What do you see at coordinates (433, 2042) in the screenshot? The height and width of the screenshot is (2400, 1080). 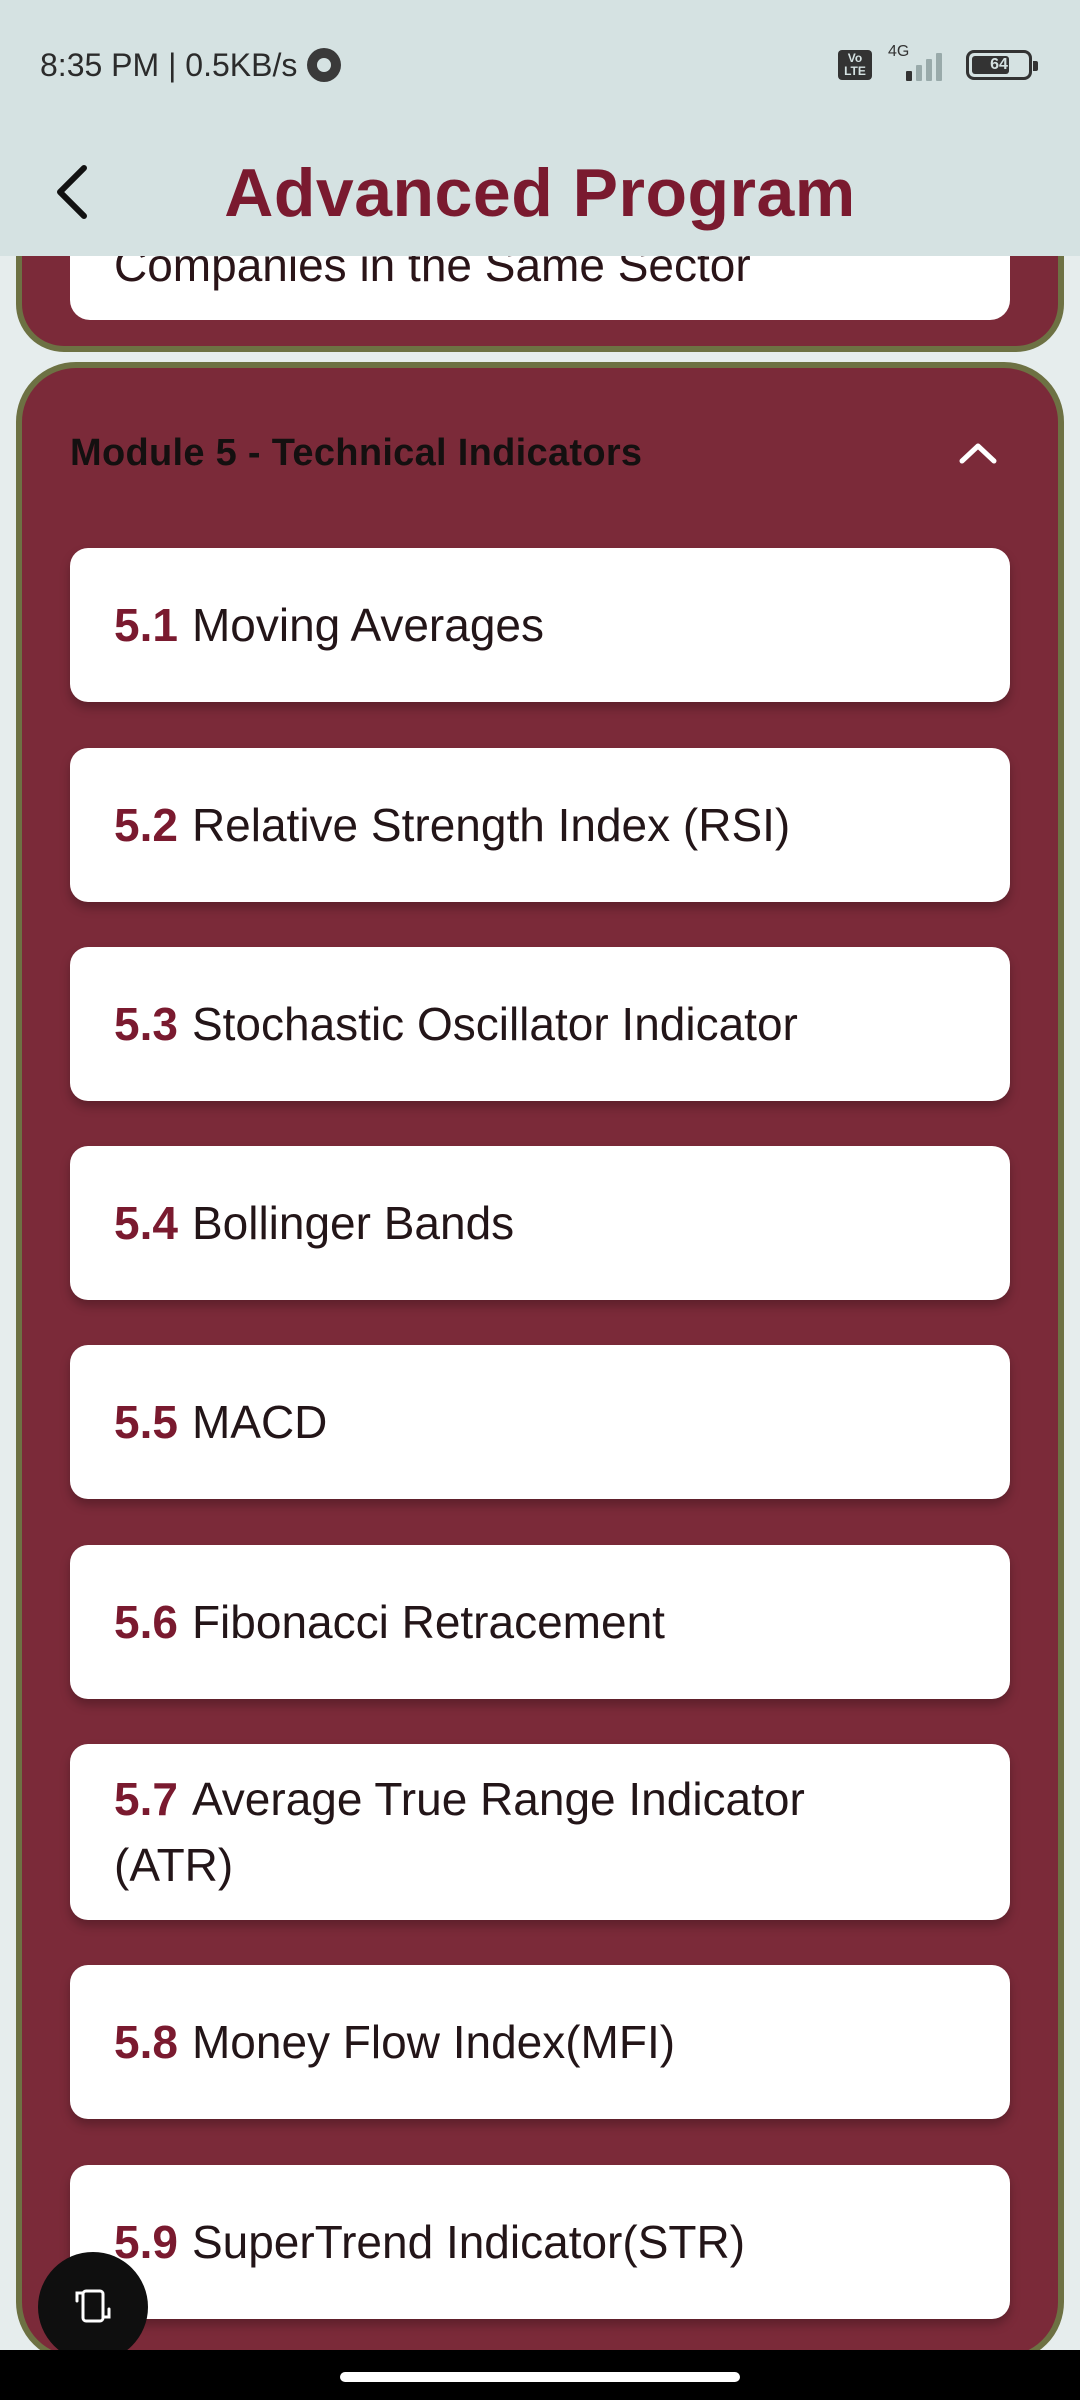 I see `lesson-label: Money Flow Index(MFI)` at bounding box center [433, 2042].